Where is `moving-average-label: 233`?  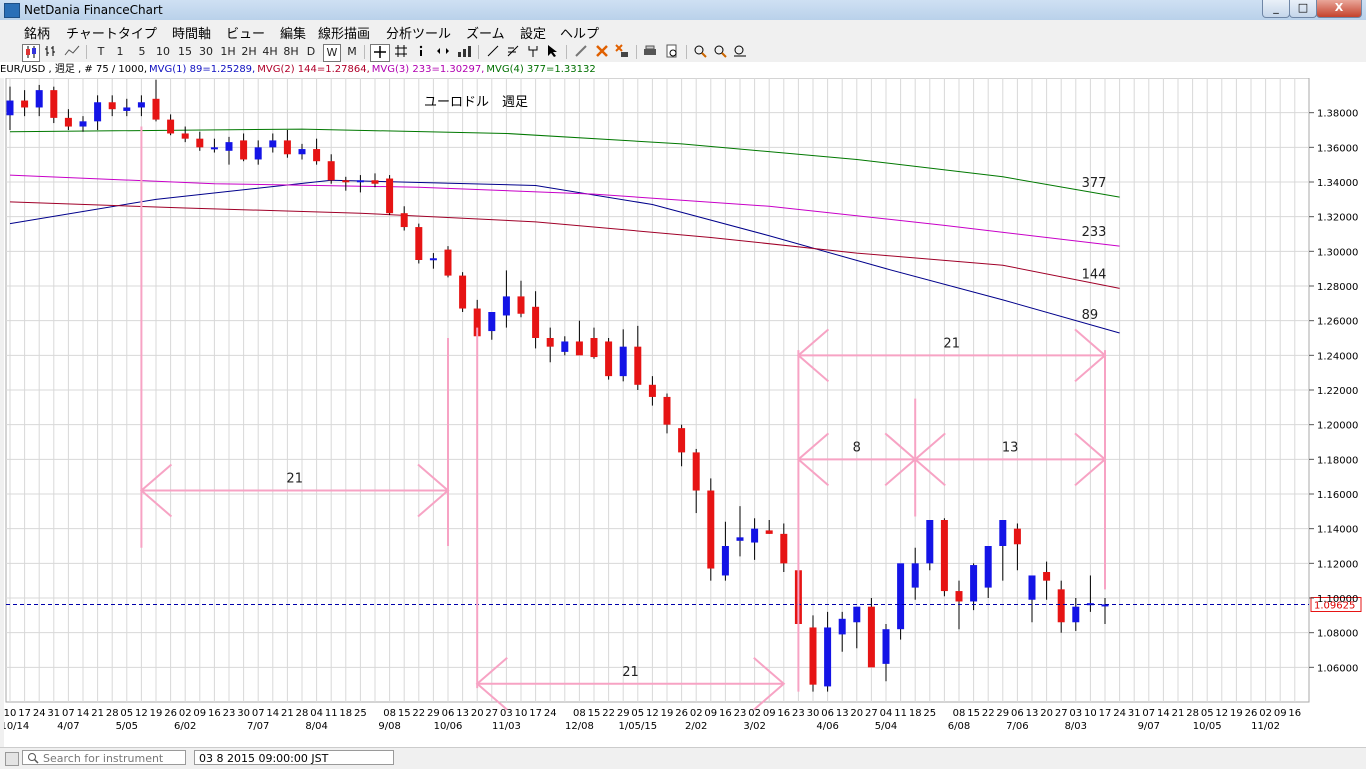
moving-average-label: 233 is located at coordinates (1094, 232).